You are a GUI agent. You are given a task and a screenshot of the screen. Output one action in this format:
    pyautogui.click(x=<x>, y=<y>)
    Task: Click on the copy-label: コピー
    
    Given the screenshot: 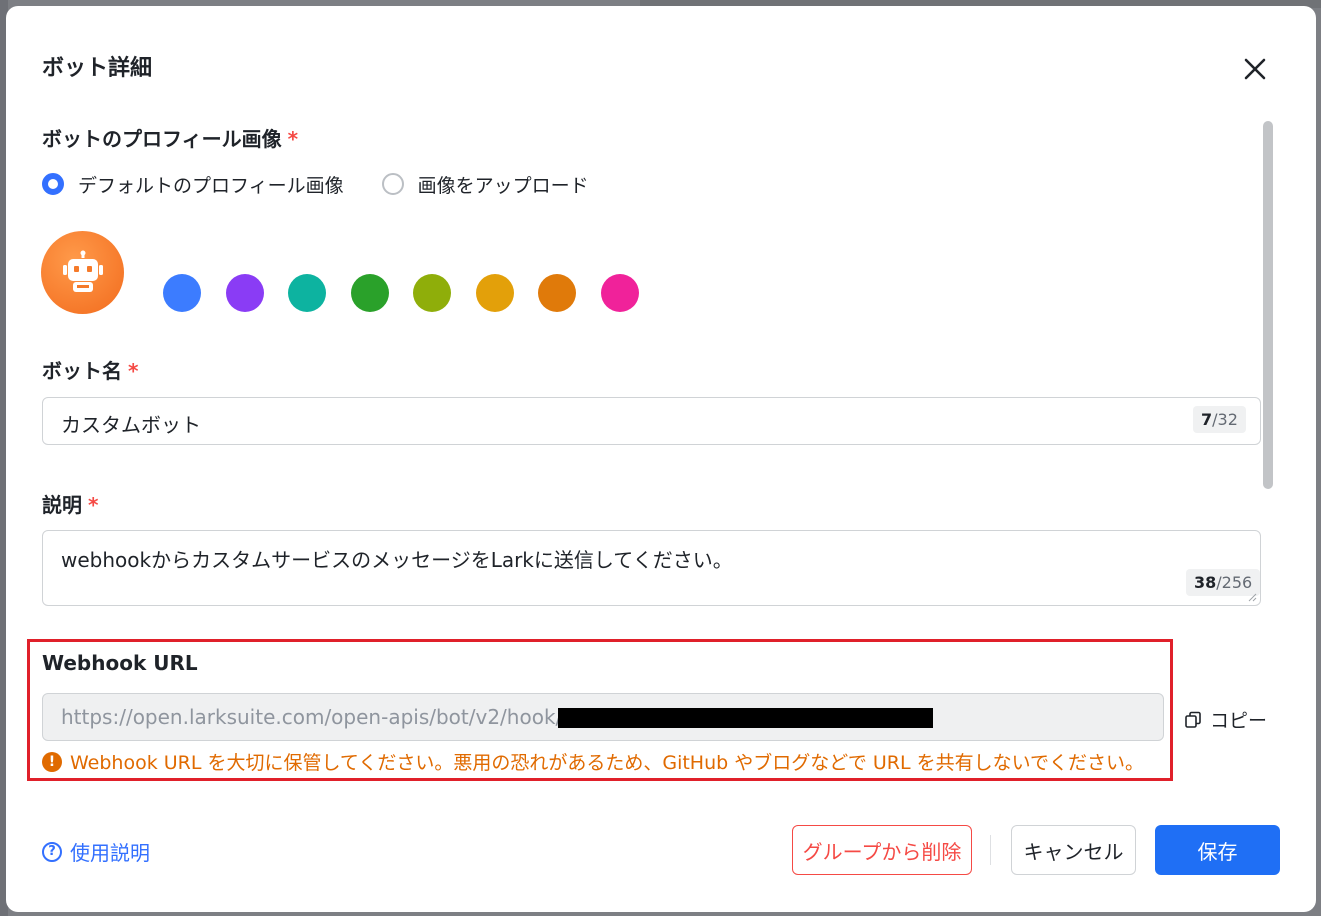 What is the action you would take?
    pyautogui.click(x=1239, y=721)
    